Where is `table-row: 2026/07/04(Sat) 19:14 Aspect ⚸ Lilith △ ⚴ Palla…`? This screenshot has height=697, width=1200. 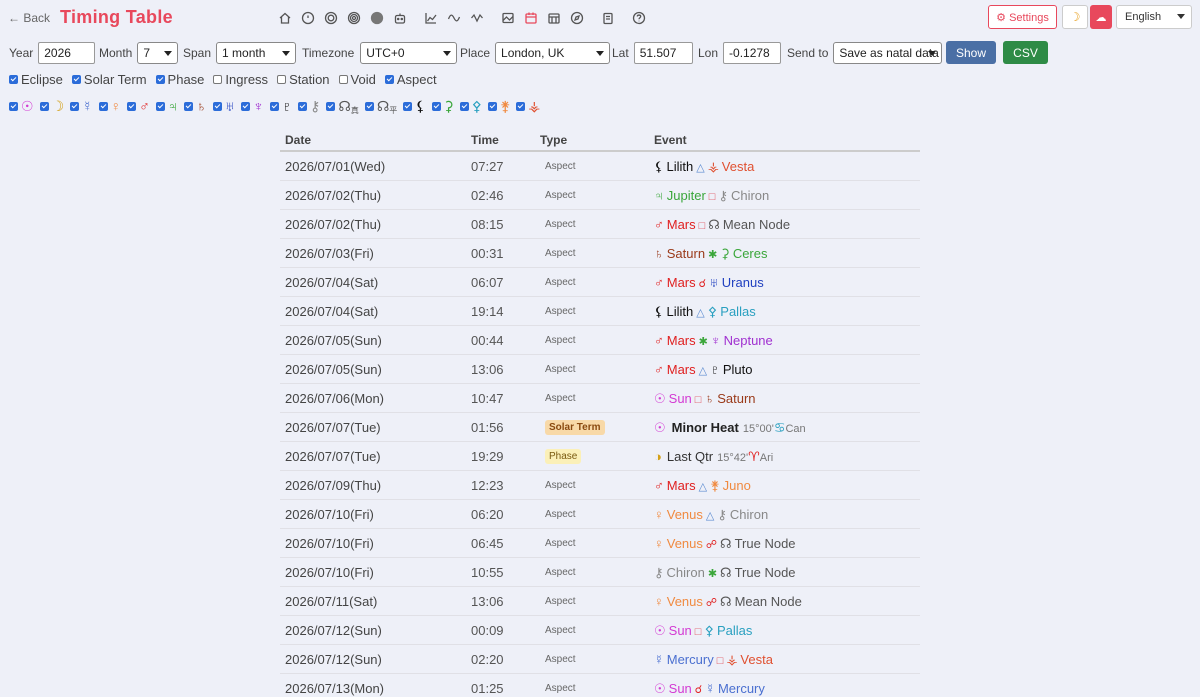 table-row: 2026/07/04(Sat) 19:14 Aspect ⚸ Lilith △ ⚴ Palla… is located at coordinates (600, 311).